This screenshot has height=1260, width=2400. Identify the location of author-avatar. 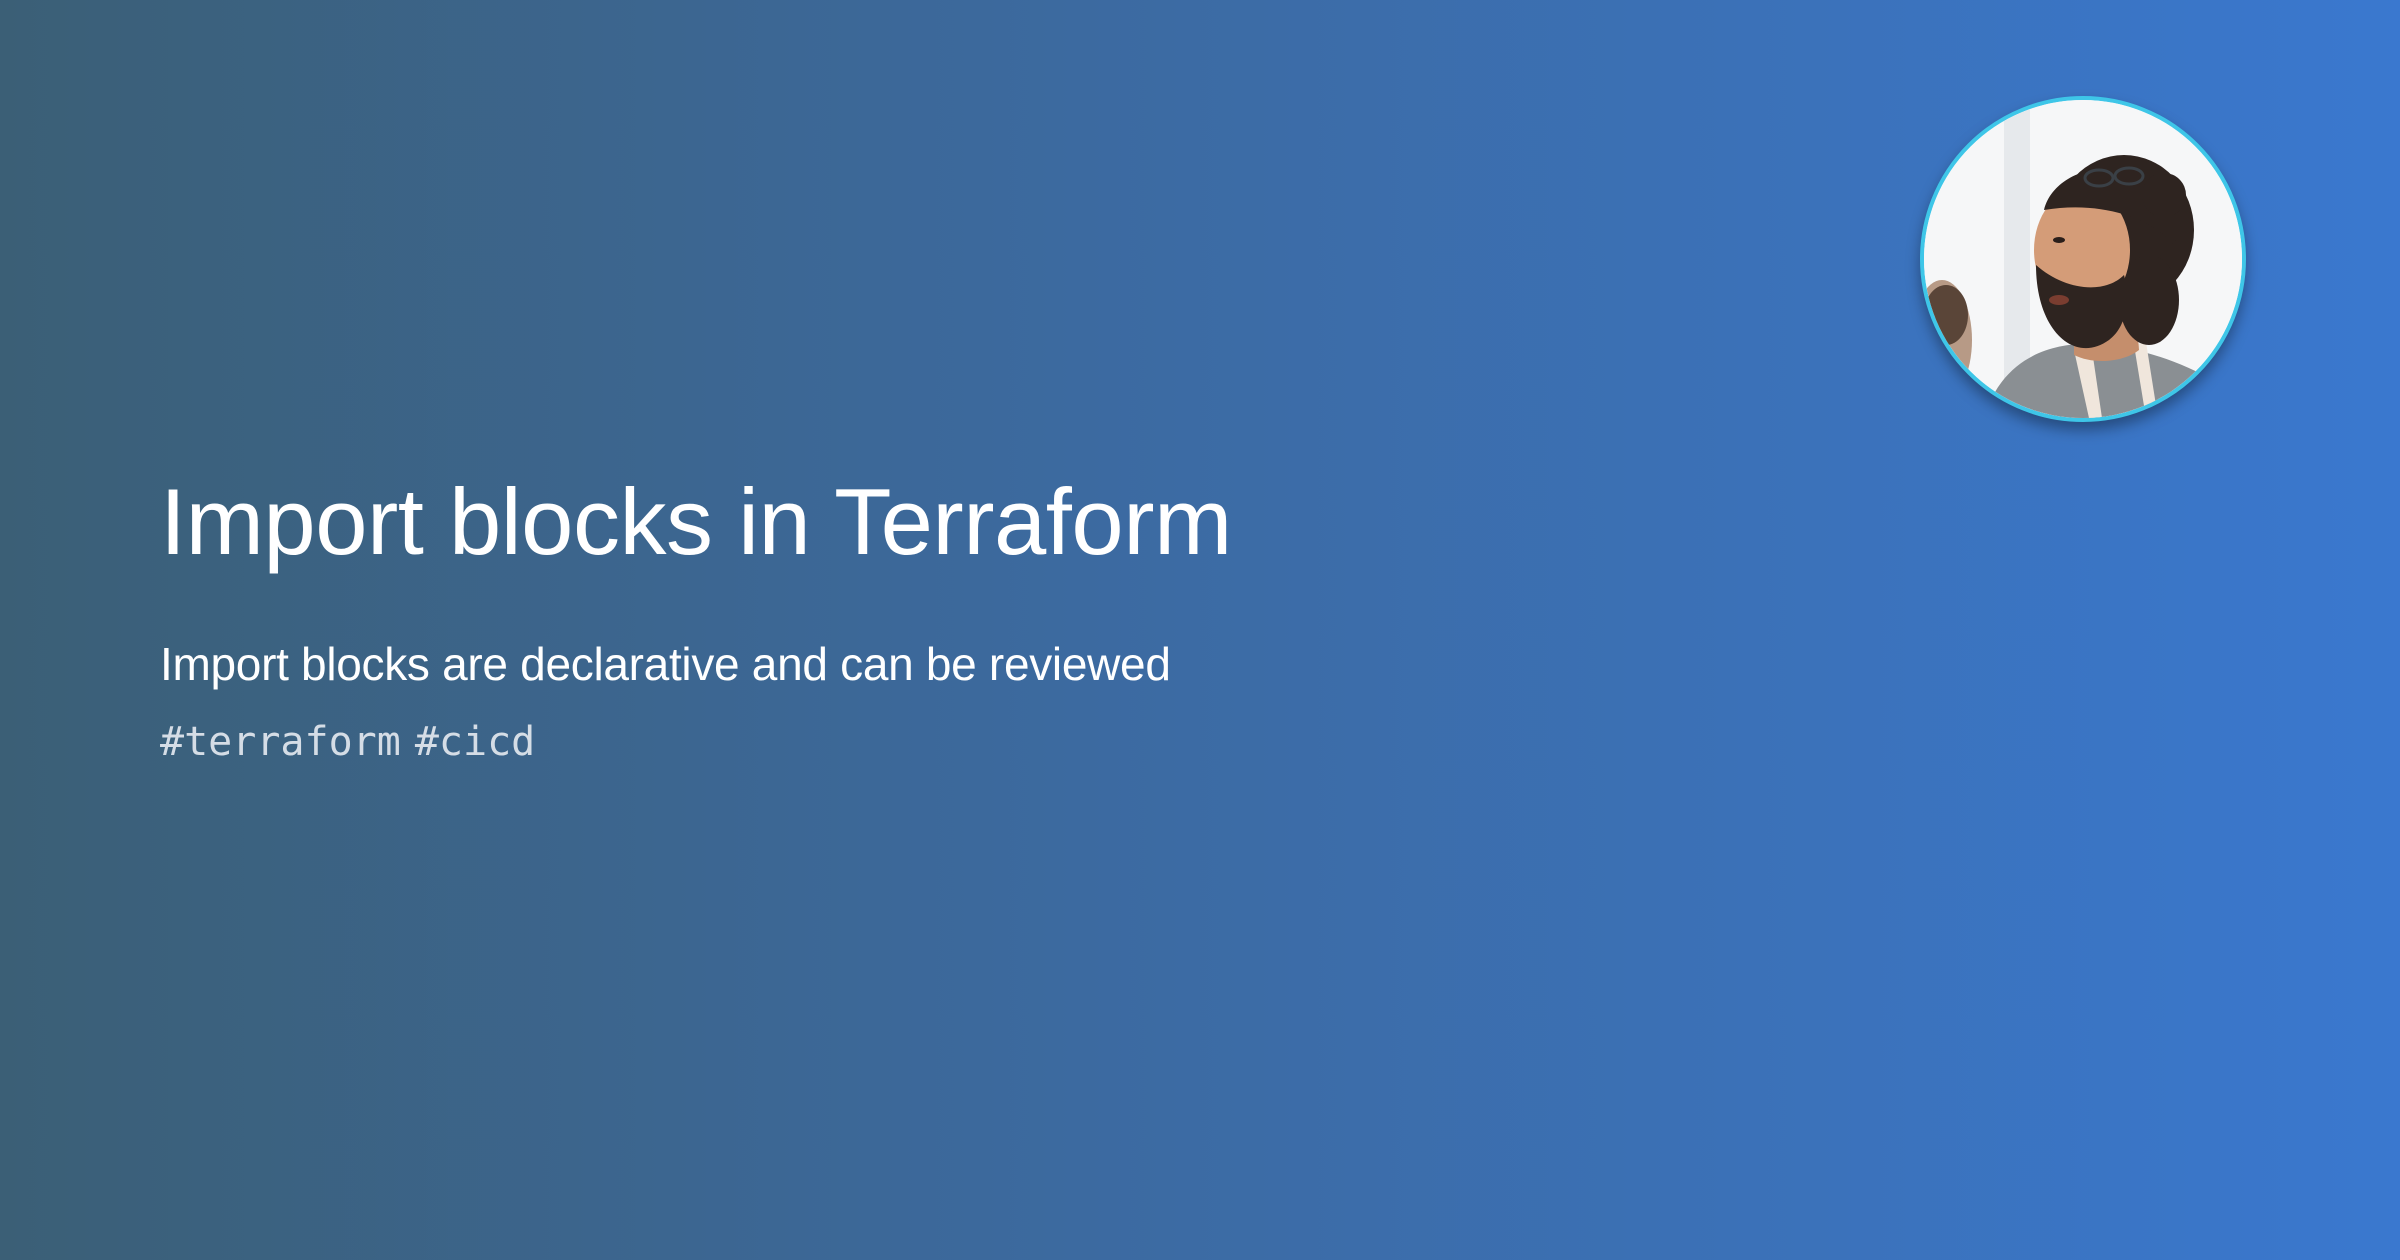
(2083, 259).